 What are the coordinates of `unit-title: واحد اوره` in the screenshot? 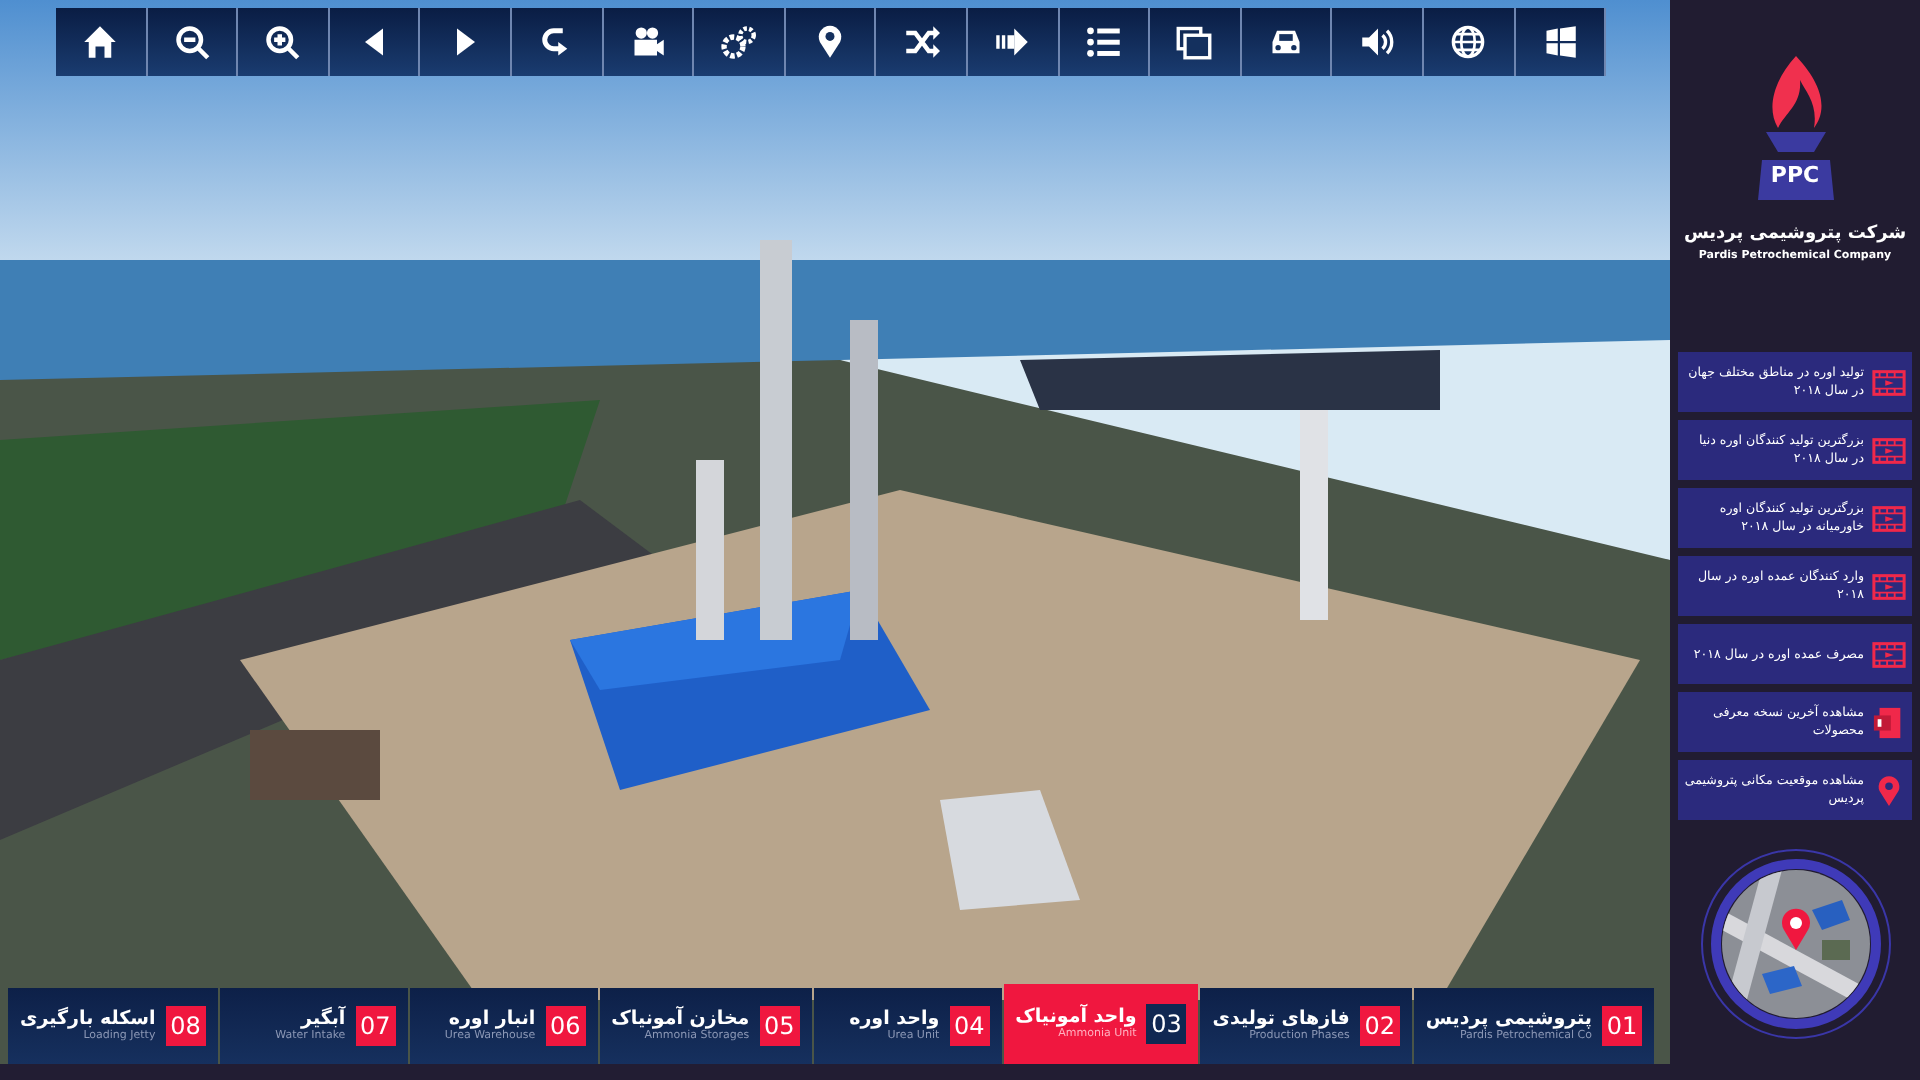 It's located at (894, 1019).